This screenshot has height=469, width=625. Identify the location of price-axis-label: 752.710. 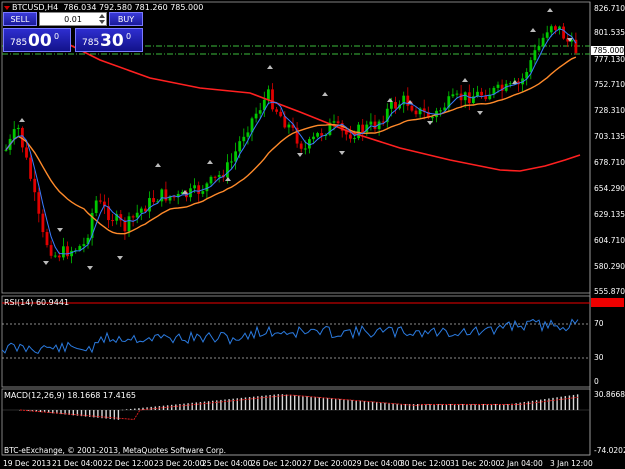
(609, 84).